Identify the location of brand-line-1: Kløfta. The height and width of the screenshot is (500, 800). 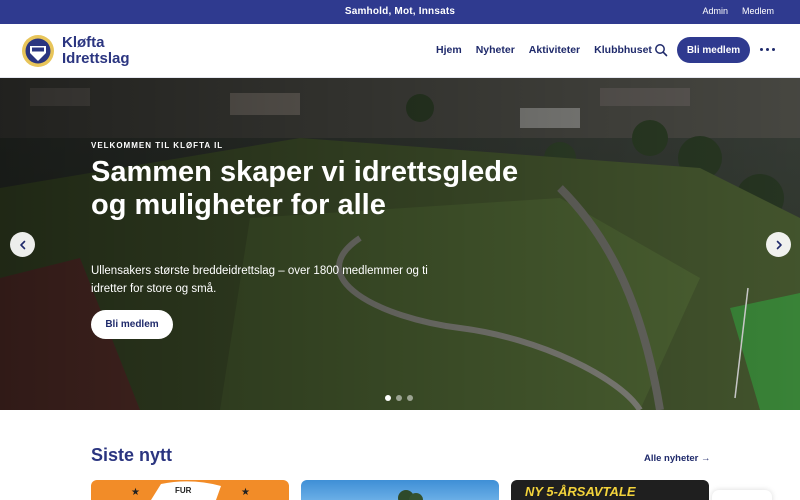
(83, 42).